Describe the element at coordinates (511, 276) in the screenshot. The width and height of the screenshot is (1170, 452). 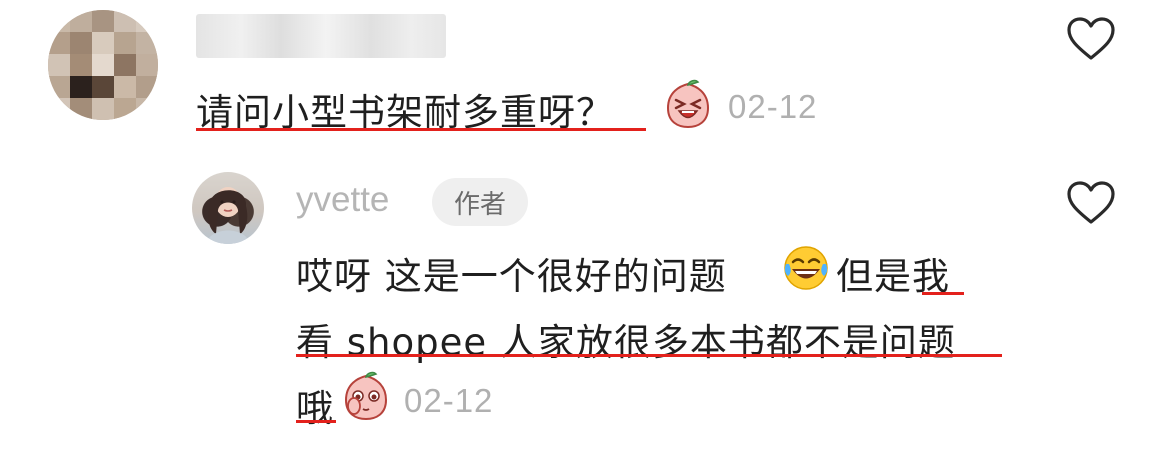
I see `reply-text-line1-a: 哎呀 这是一个很好的问题` at that location.